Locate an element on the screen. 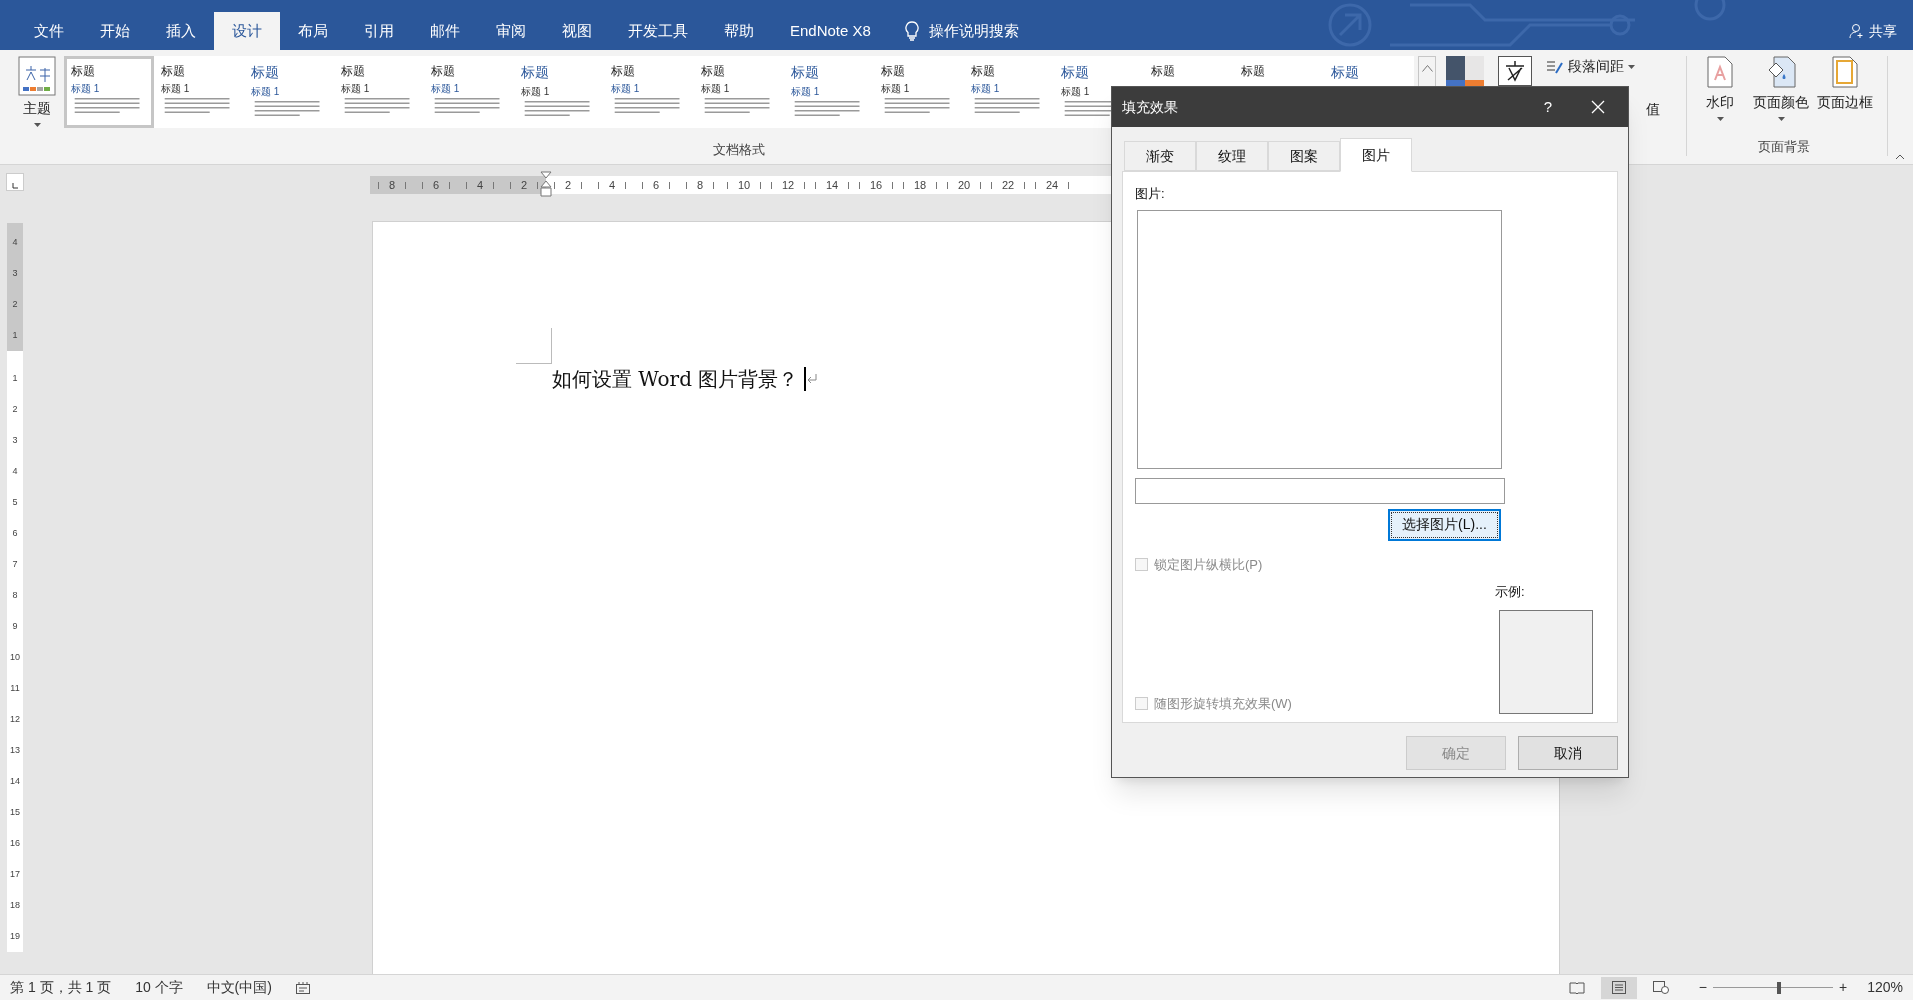 This screenshot has width=1913, height=1000. dialog-title: 填充效果 is located at coordinates (1150, 107).